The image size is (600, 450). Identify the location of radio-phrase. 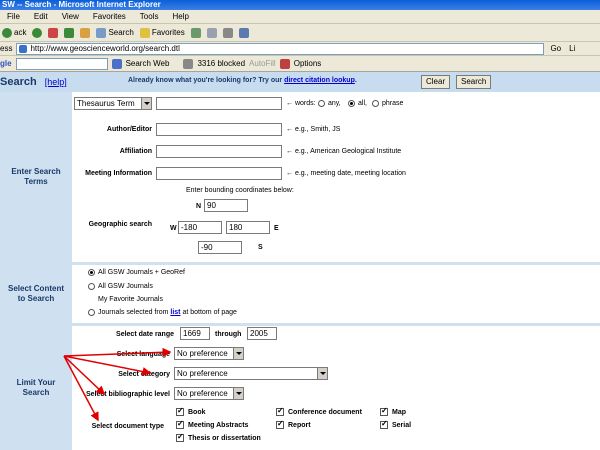
(375, 103).